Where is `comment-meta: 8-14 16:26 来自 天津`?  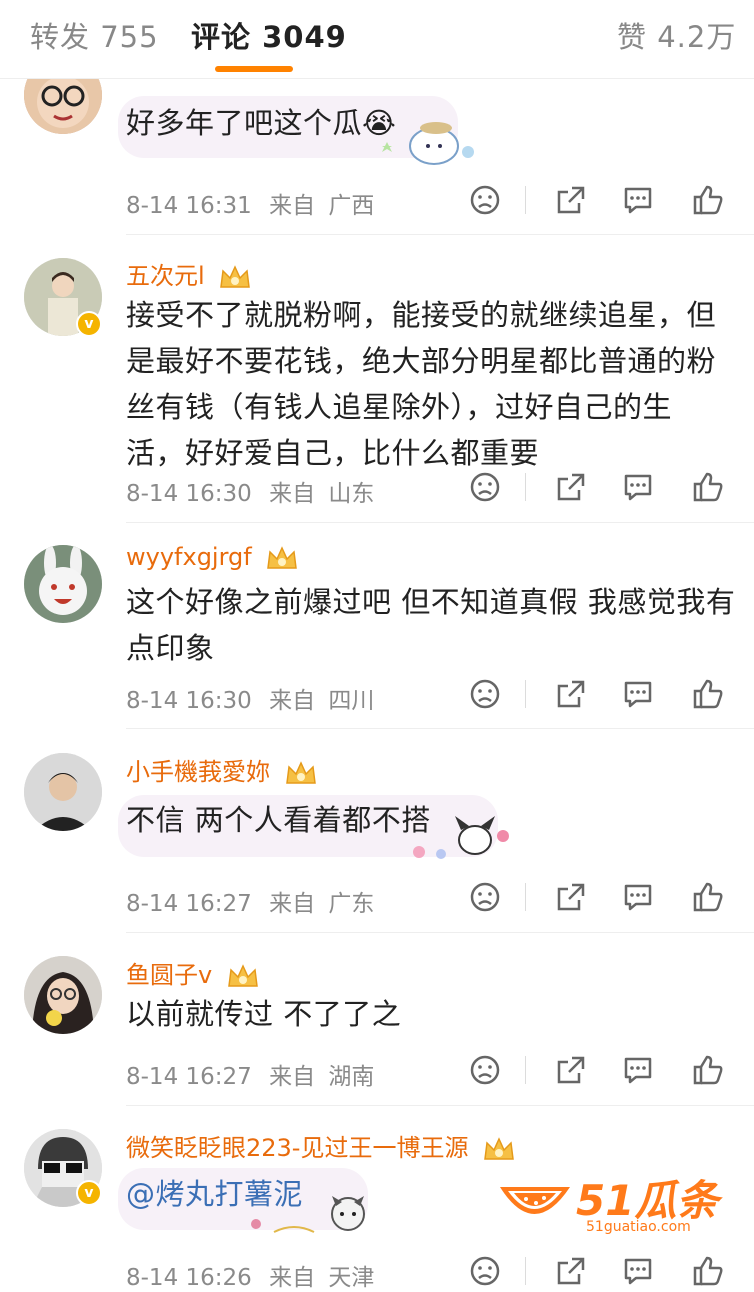 comment-meta: 8-14 16:26 来自 天津 is located at coordinates (250, 1275).